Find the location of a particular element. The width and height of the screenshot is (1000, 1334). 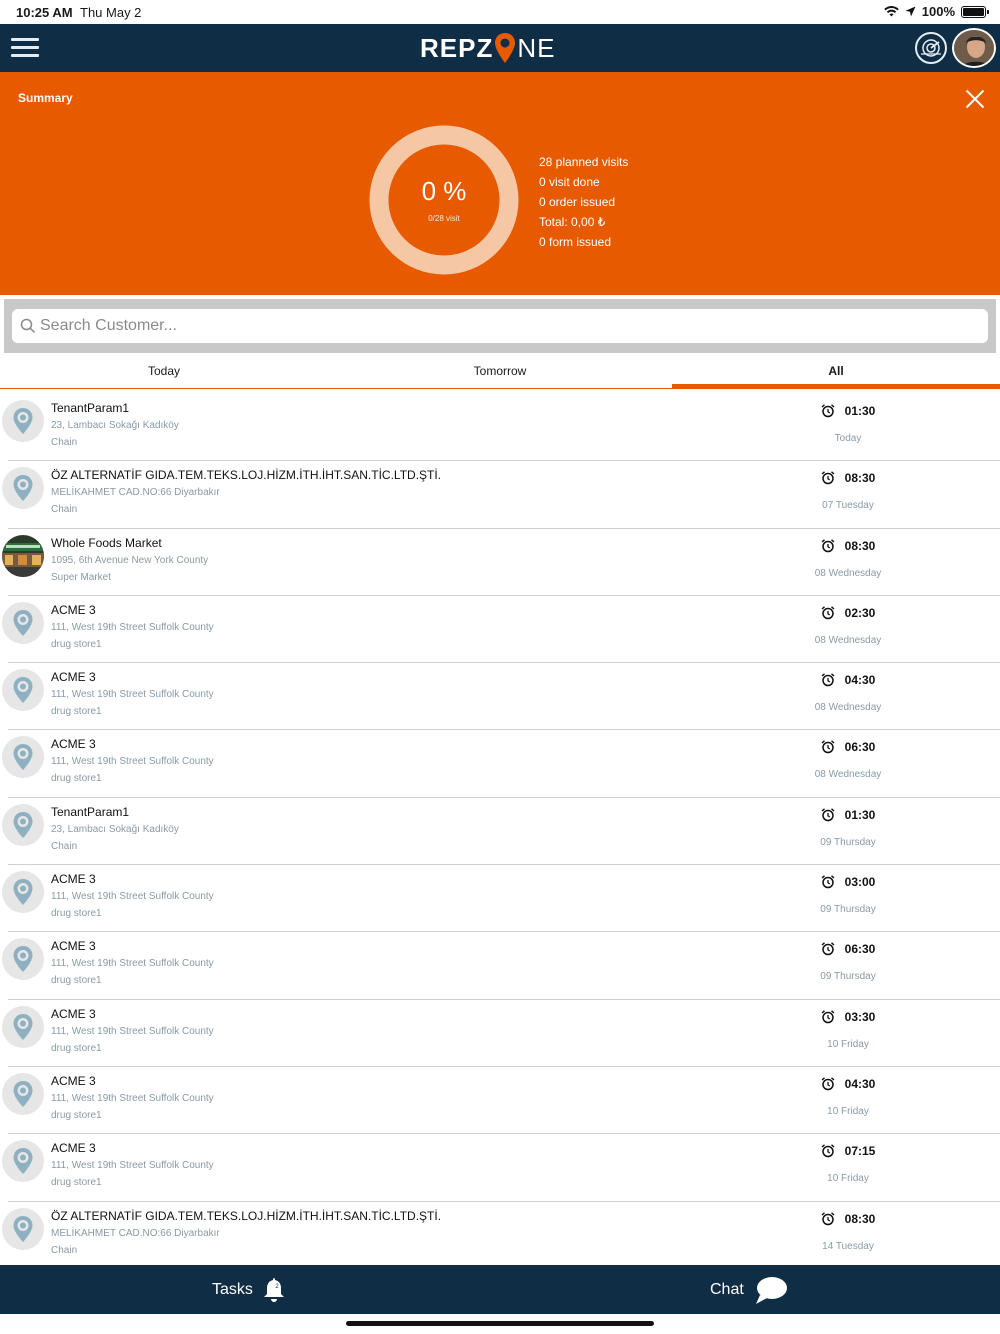

visit-day: 10 Friday is located at coordinates (848, 1044).